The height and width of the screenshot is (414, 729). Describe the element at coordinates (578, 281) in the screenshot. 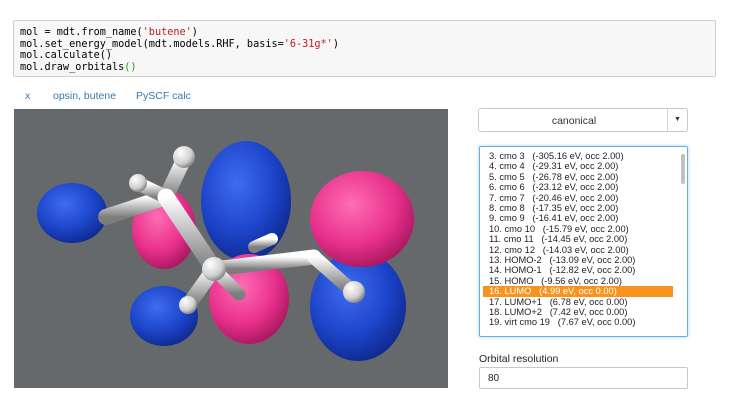

I see `orbital-list-item: 15. HOMO (-9.56 eV, occ 2.00)` at that location.